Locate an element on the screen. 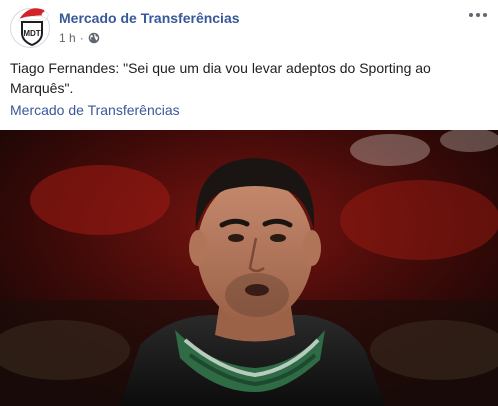 The height and width of the screenshot is (406, 498). page-avatar: MDT is located at coordinates (30, 28).